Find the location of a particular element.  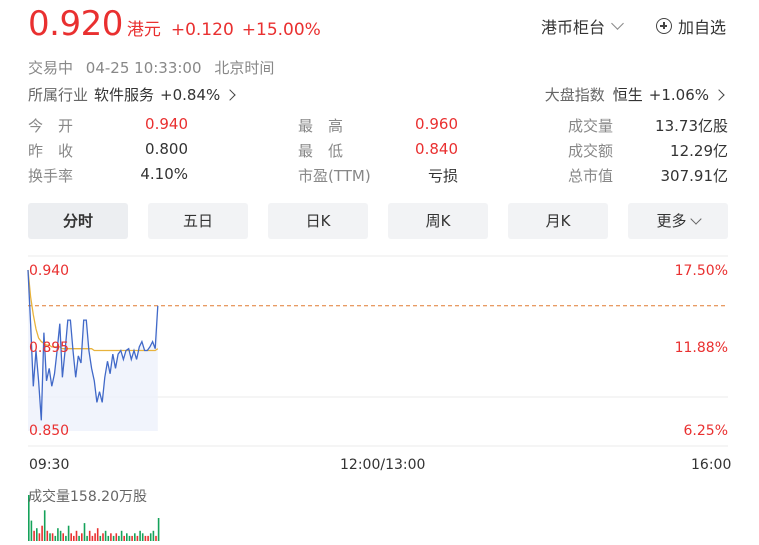

price-change: +0.120 is located at coordinates (202, 30).